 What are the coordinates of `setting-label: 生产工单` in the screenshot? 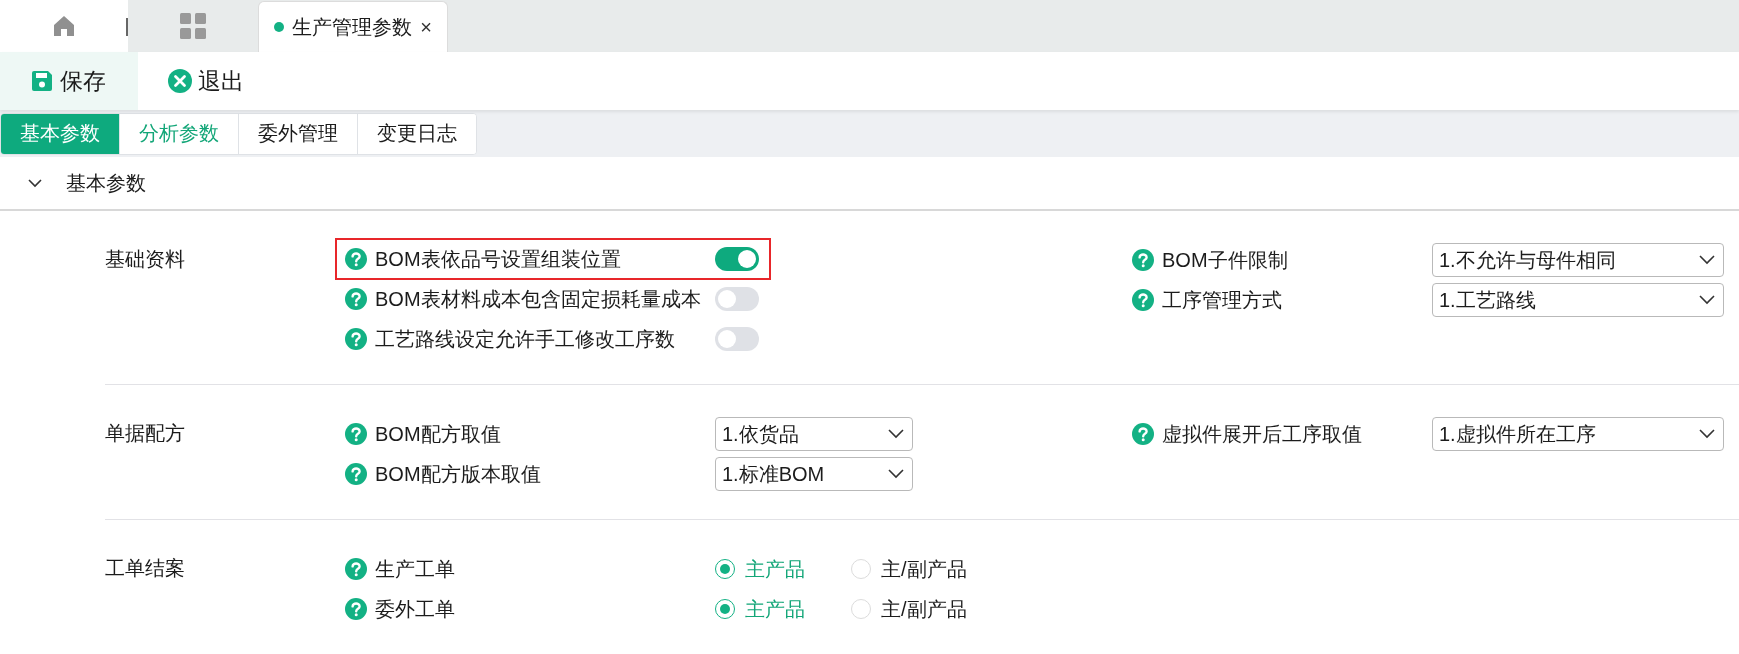 It's located at (415, 569).